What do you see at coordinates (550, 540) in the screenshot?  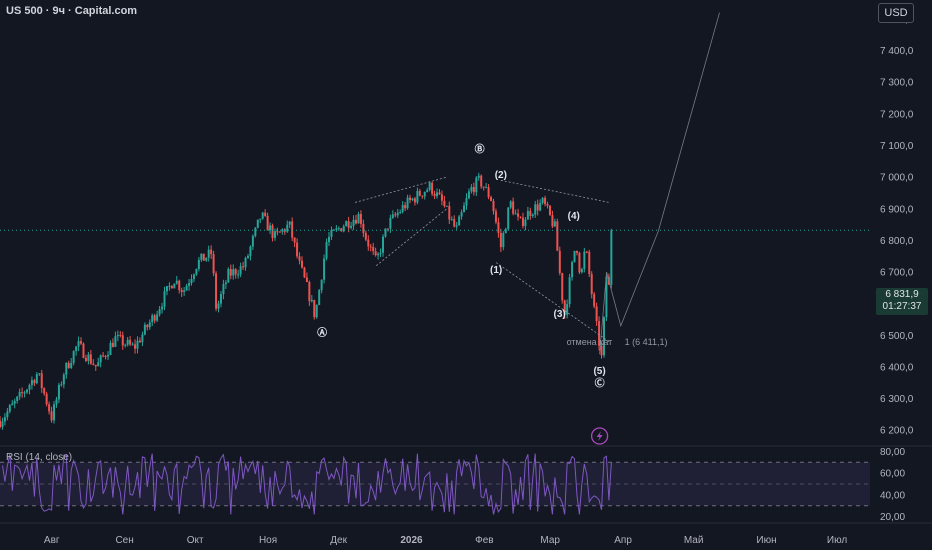 I see `time-tick-label: Мар` at bounding box center [550, 540].